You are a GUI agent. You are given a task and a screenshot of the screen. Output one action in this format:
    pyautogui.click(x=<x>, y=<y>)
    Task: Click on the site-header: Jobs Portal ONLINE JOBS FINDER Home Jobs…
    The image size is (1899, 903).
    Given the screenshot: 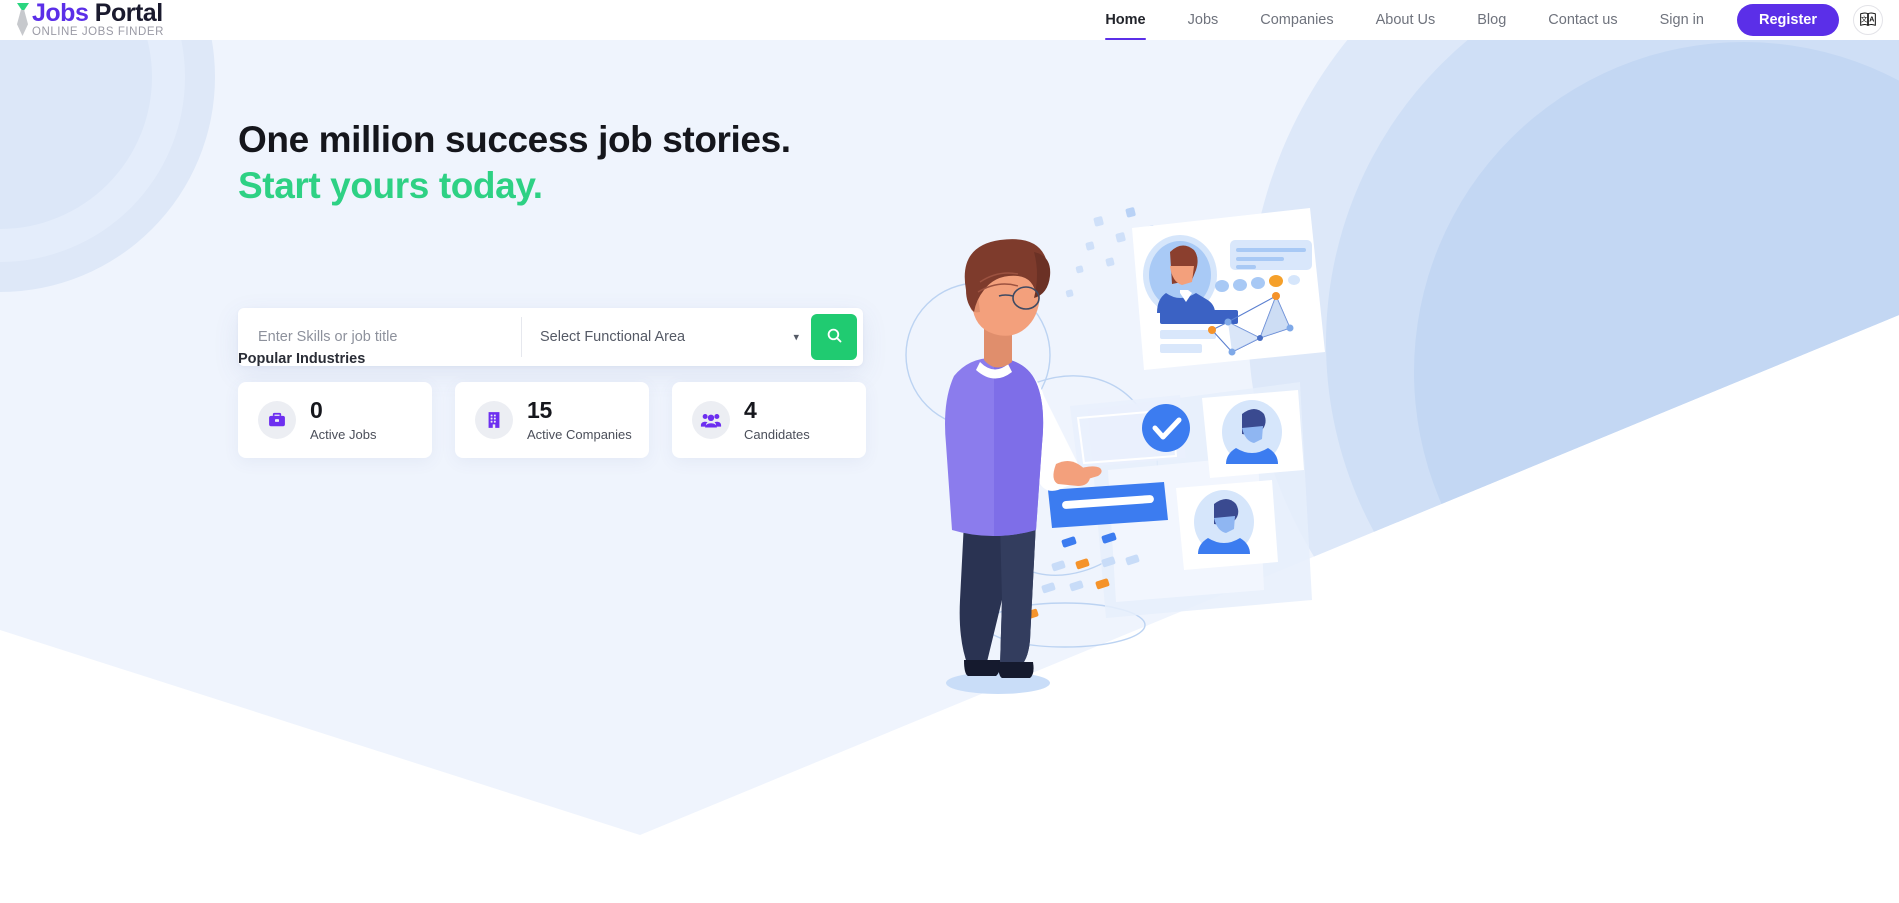 What is the action you would take?
    pyautogui.click(x=949, y=20)
    